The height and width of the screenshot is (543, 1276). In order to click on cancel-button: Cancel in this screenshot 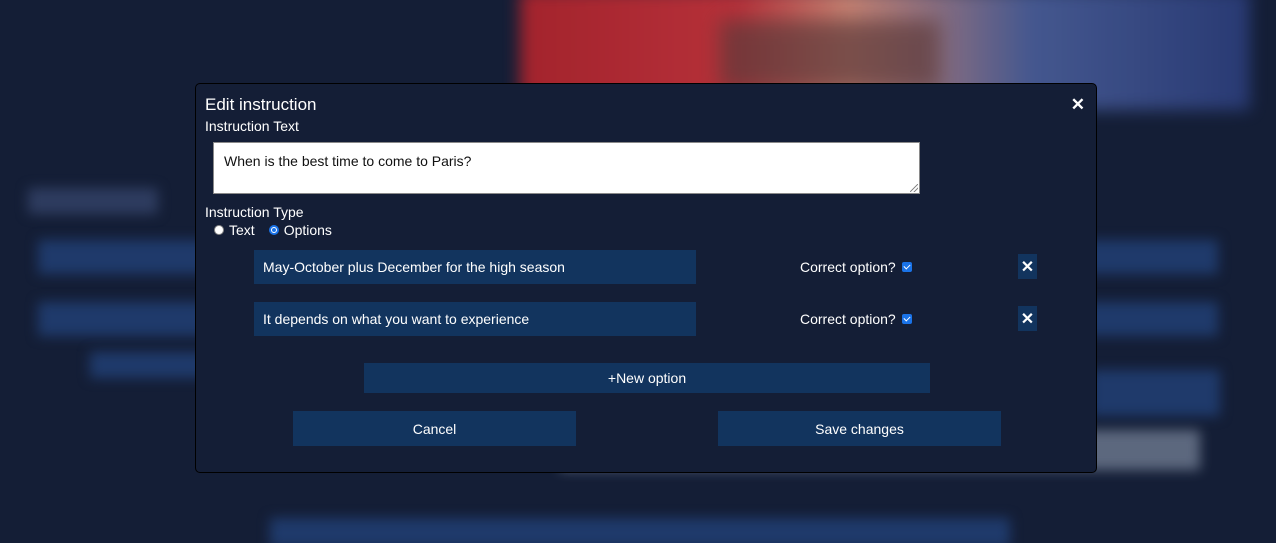, I will do `click(434, 428)`.